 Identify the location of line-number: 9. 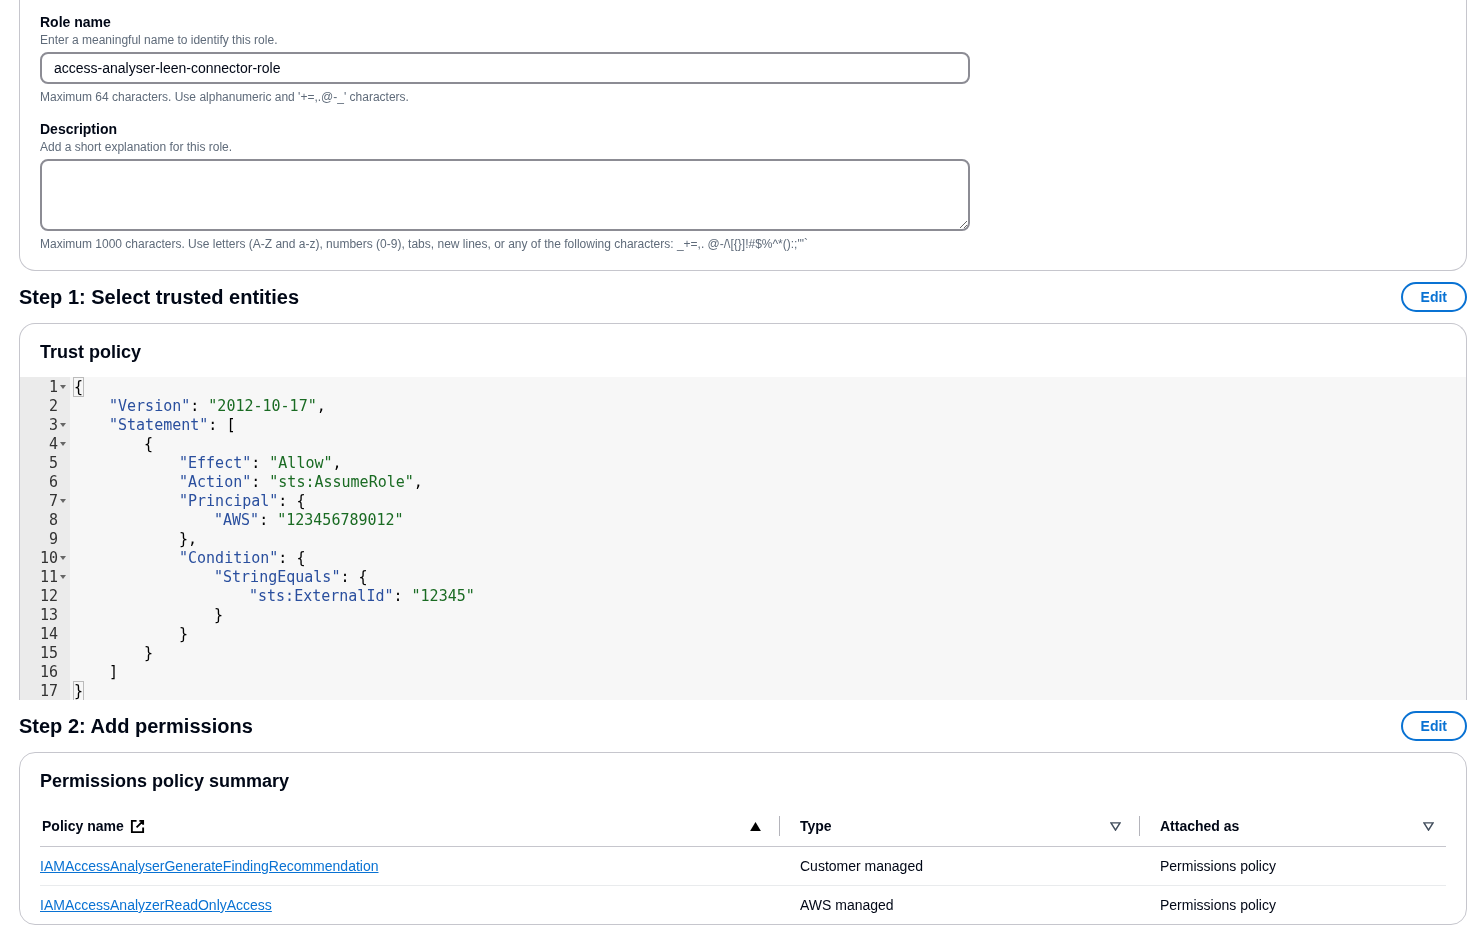
(53, 538).